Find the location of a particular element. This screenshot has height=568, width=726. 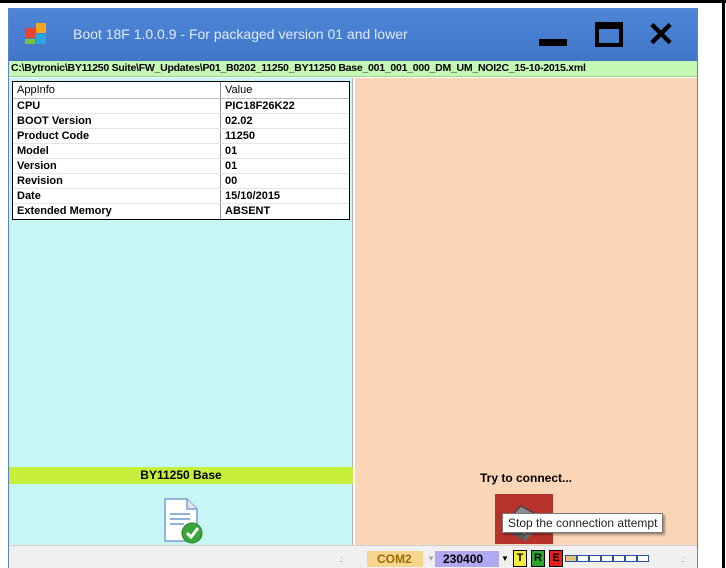

progress-bar is located at coordinates (607, 558).